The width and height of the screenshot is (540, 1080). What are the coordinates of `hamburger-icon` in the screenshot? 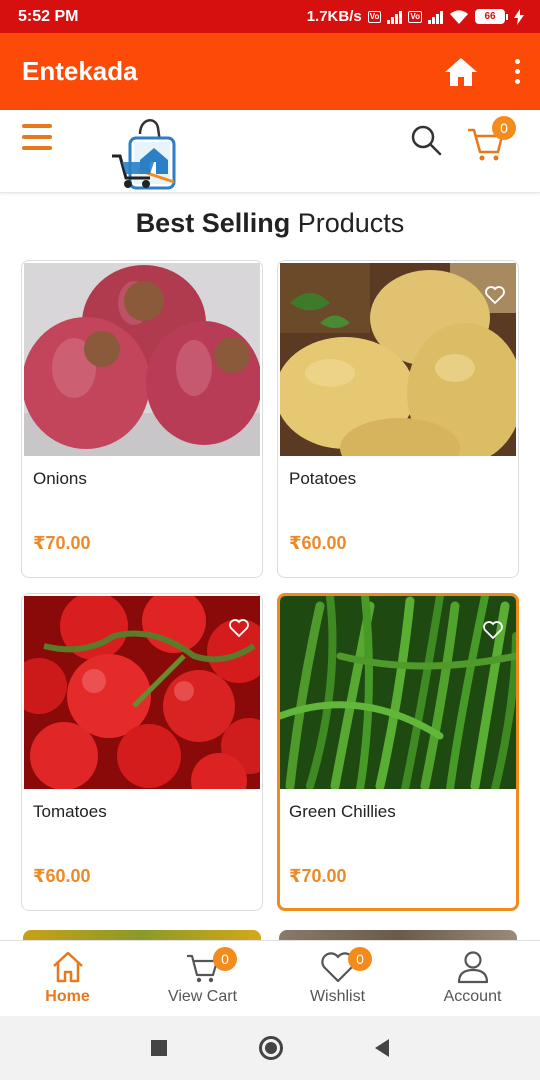 It's located at (37, 137).